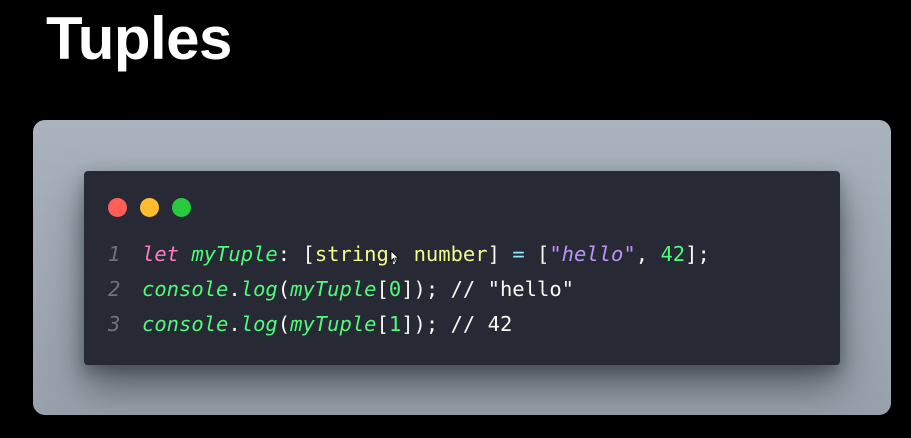 This screenshot has width=911, height=438. What do you see at coordinates (518, 254) in the screenshot?
I see `equals-operator: =` at bounding box center [518, 254].